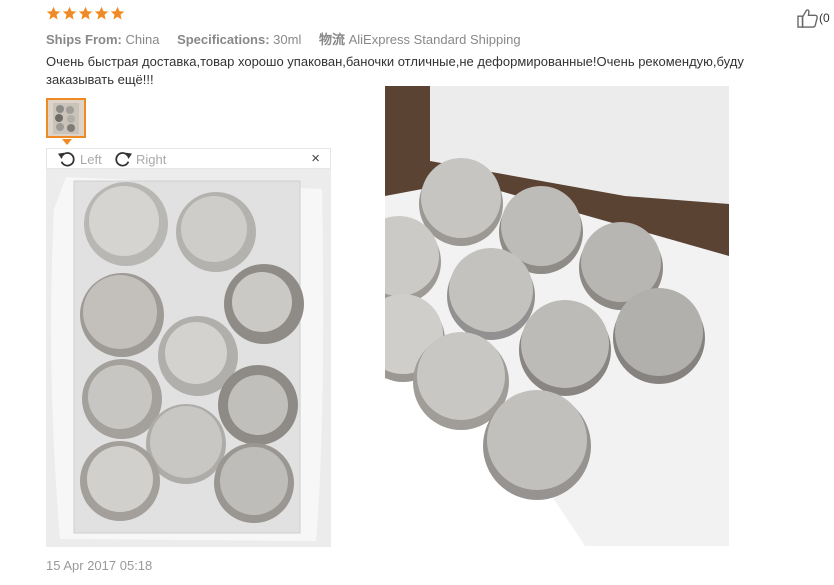 The height and width of the screenshot is (585, 834). Describe the element at coordinates (434, 39) in the screenshot. I see `shipping-value: AliExpress Standard Shipping` at that location.